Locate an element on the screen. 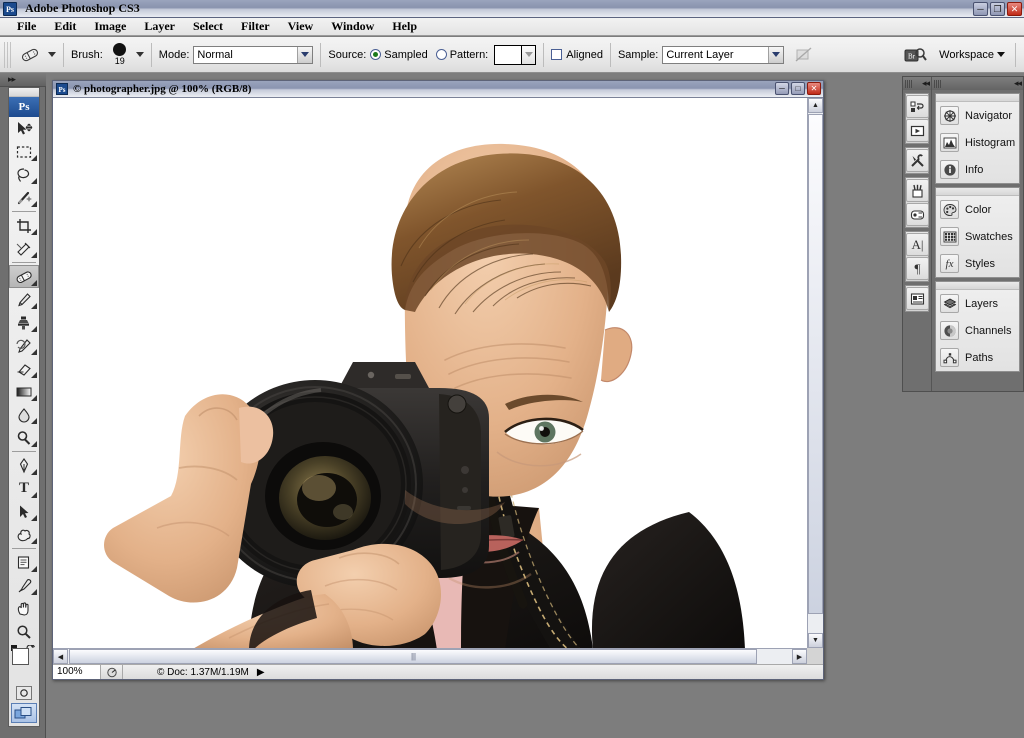 Image resolution: width=1024 pixels, height=738 pixels. notes-tool is located at coordinates (24, 562).